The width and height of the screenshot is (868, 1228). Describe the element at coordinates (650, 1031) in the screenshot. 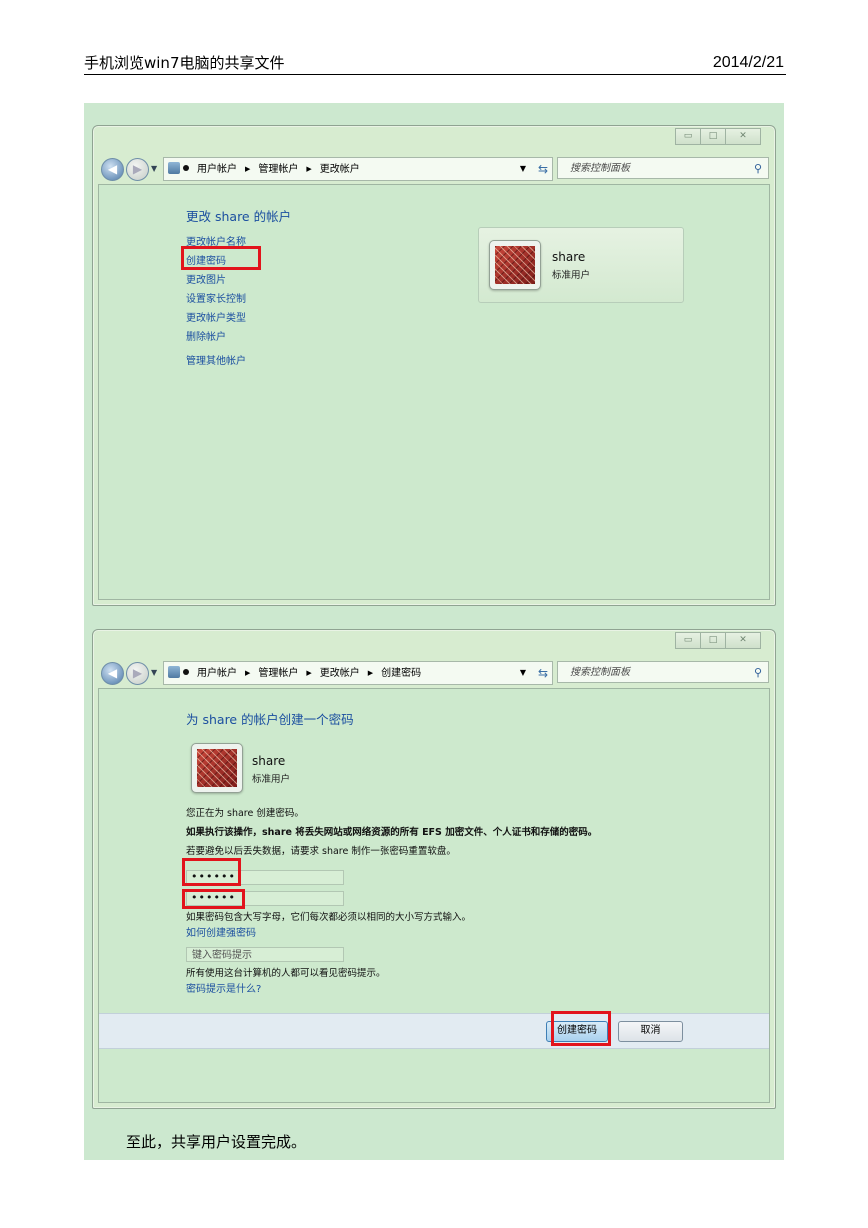

I see `cancel-button: 取消` at that location.